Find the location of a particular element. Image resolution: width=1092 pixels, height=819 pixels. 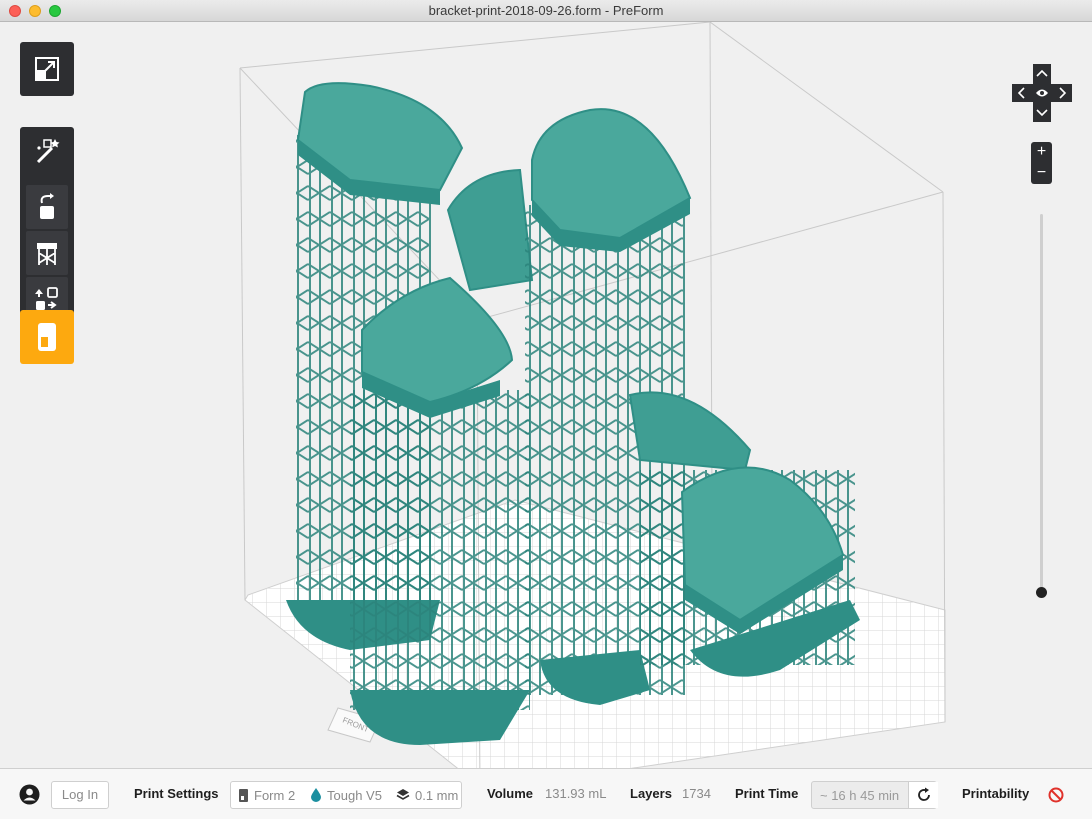

scale-tool-button is located at coordinates (47, 69).